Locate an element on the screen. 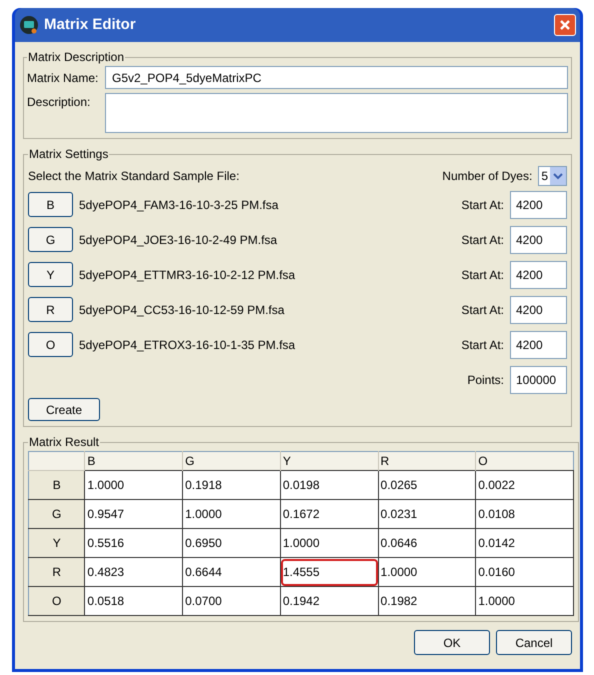 Image resolution: width=594 pixels, height=675 pixels. panel-title: Matrix Description is located at coordinates (76, 57).